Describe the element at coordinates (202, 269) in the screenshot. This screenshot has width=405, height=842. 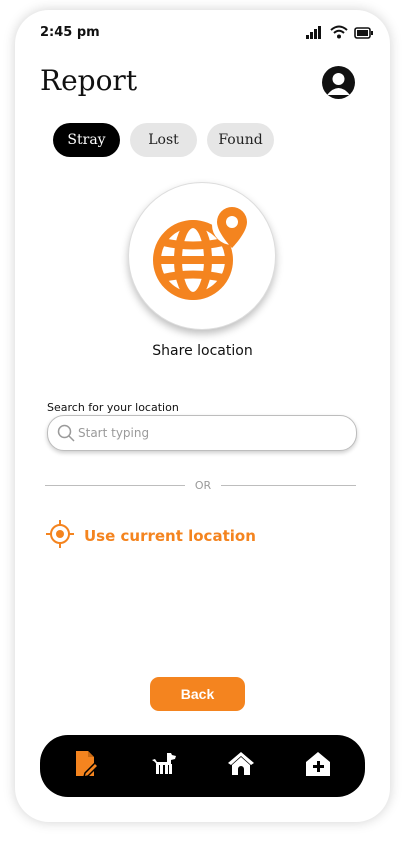
I see `globe-location-pin-icon` at that location.